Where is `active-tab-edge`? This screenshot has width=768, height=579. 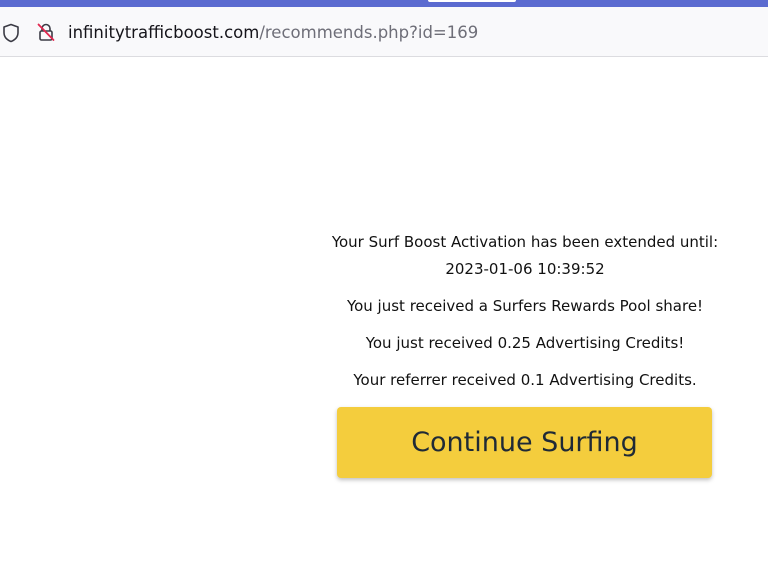 active-tab-edge is located at coordinates (472, 1).